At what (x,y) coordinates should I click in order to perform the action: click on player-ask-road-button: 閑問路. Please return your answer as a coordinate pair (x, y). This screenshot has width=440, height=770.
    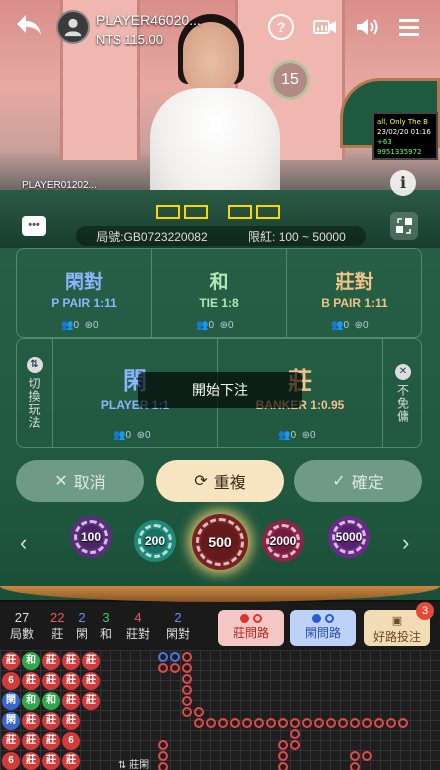
    Looking at the image, I should click on (323, 628).